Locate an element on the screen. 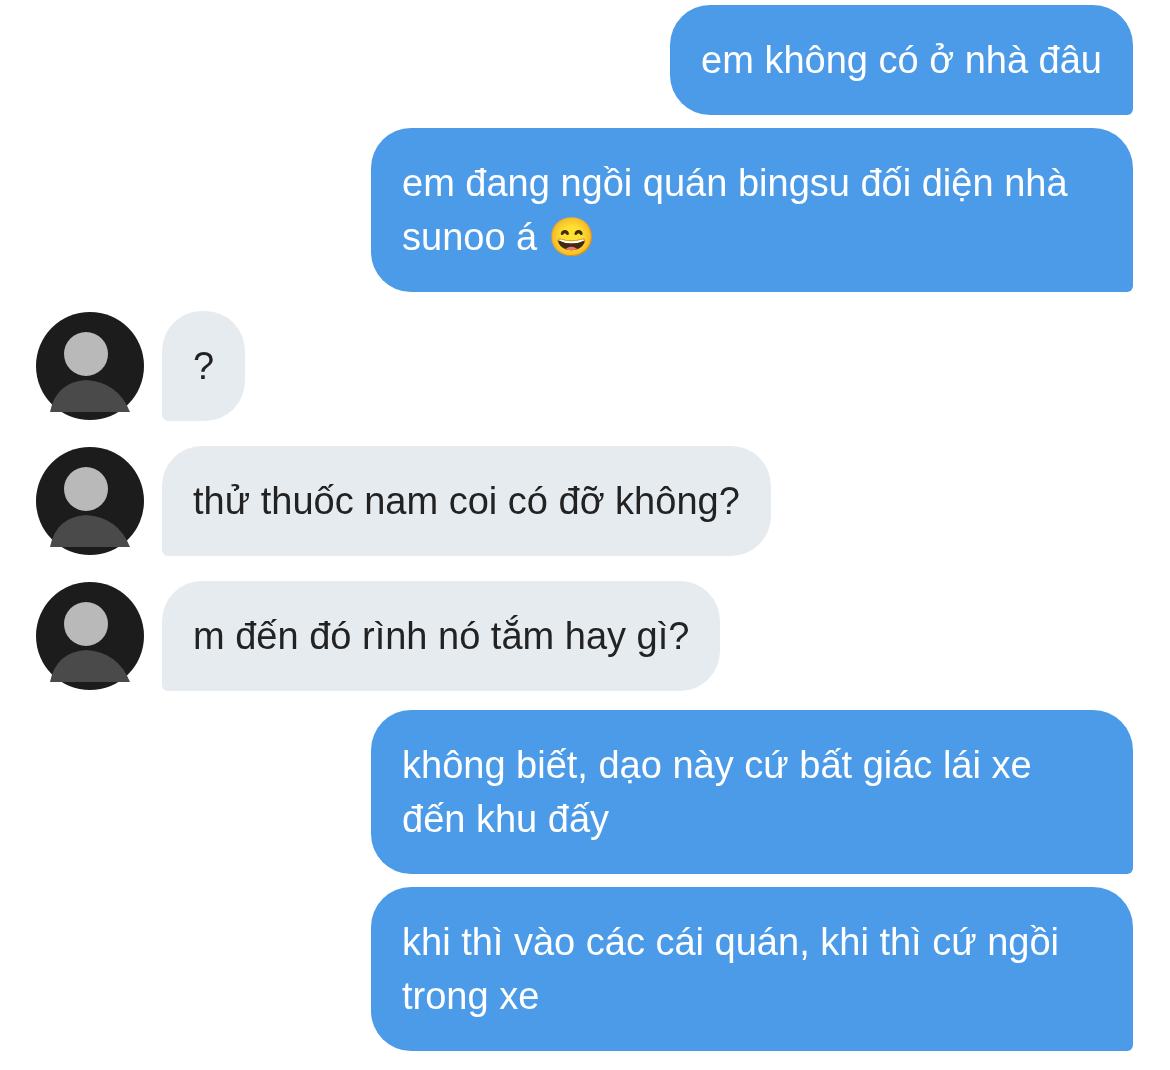 The image size is (1170, 1070). sent-message: em không có ở nhà đâu is located at coordinates (901, 60).